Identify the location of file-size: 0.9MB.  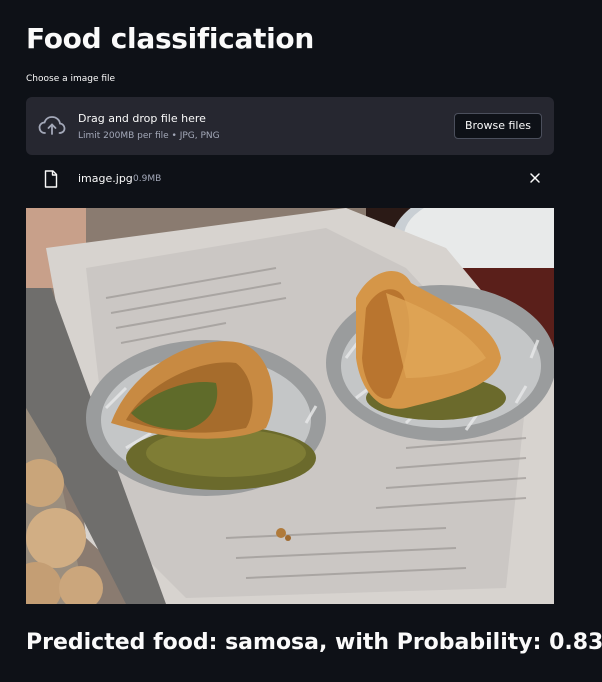
(147, 179).